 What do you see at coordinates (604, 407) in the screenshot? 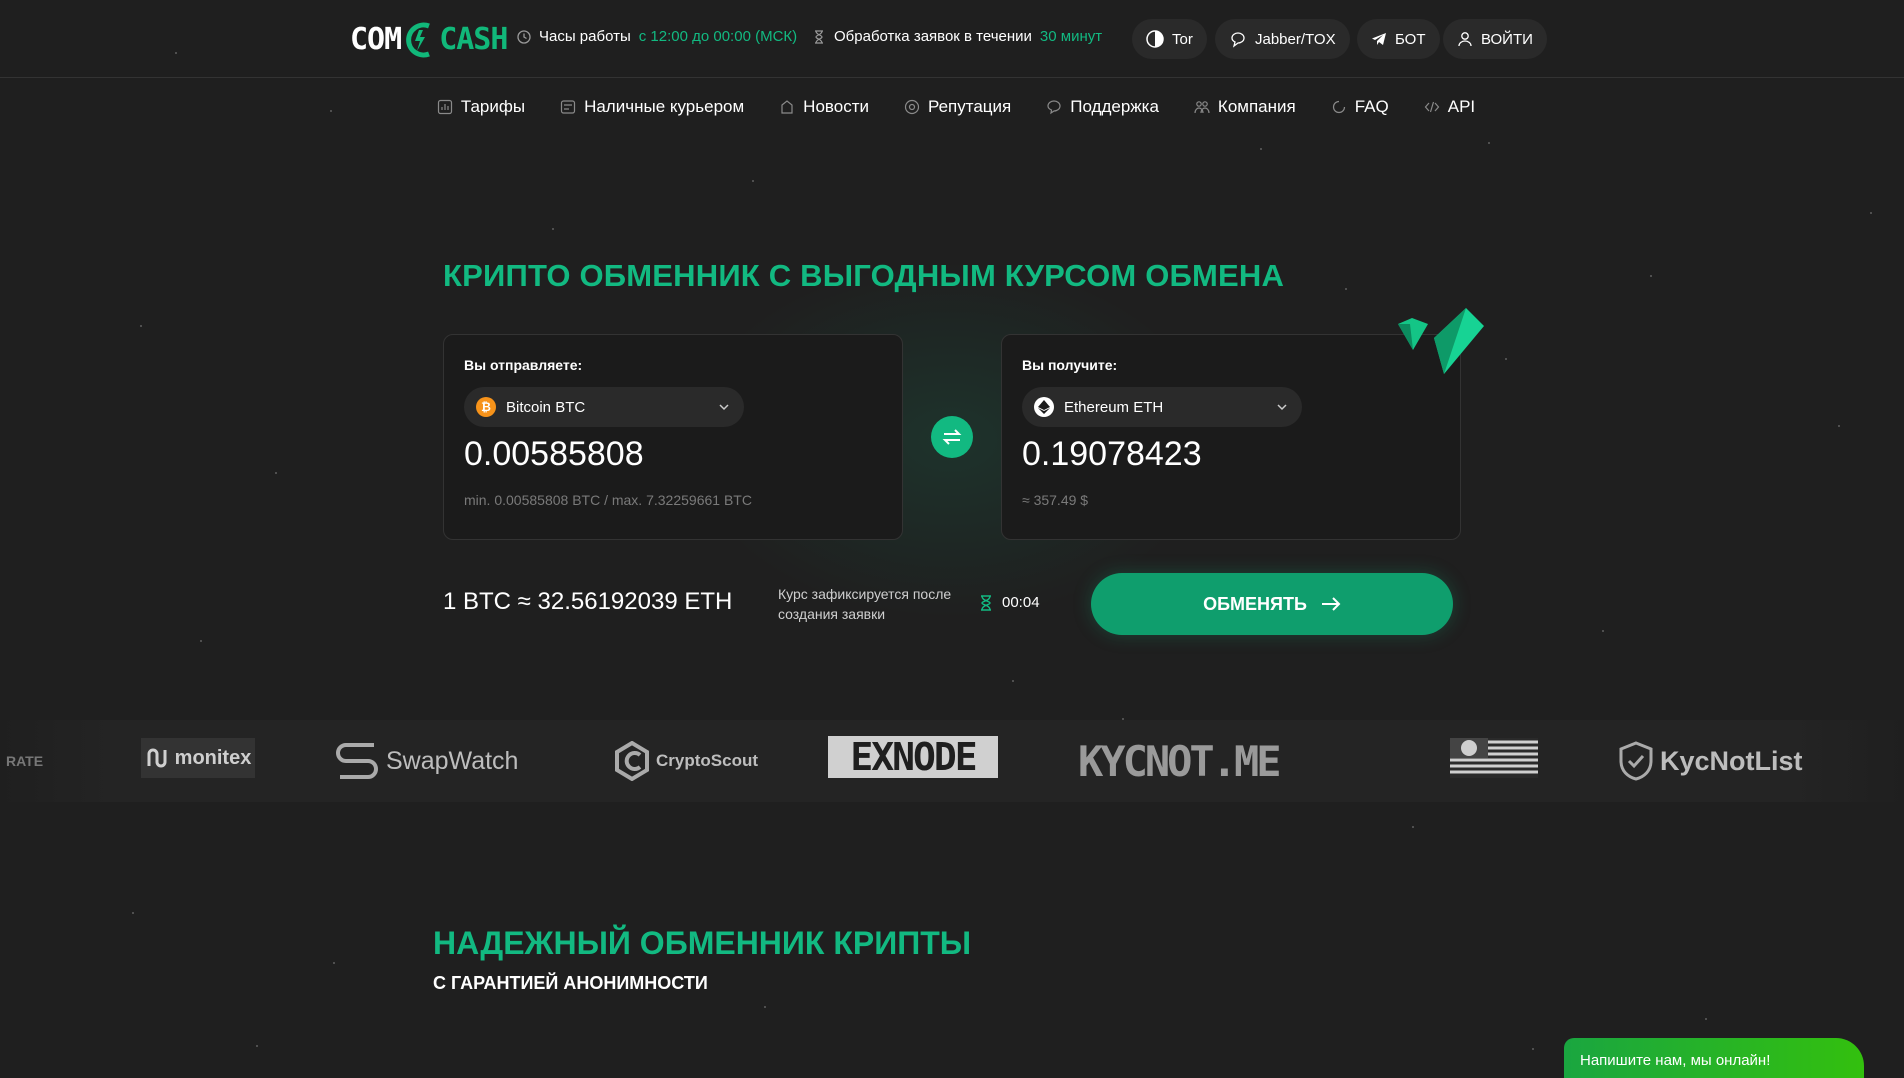
I see `send-currency-select: ₿ Bitcoin BTC` at bounding box center [604, 407].